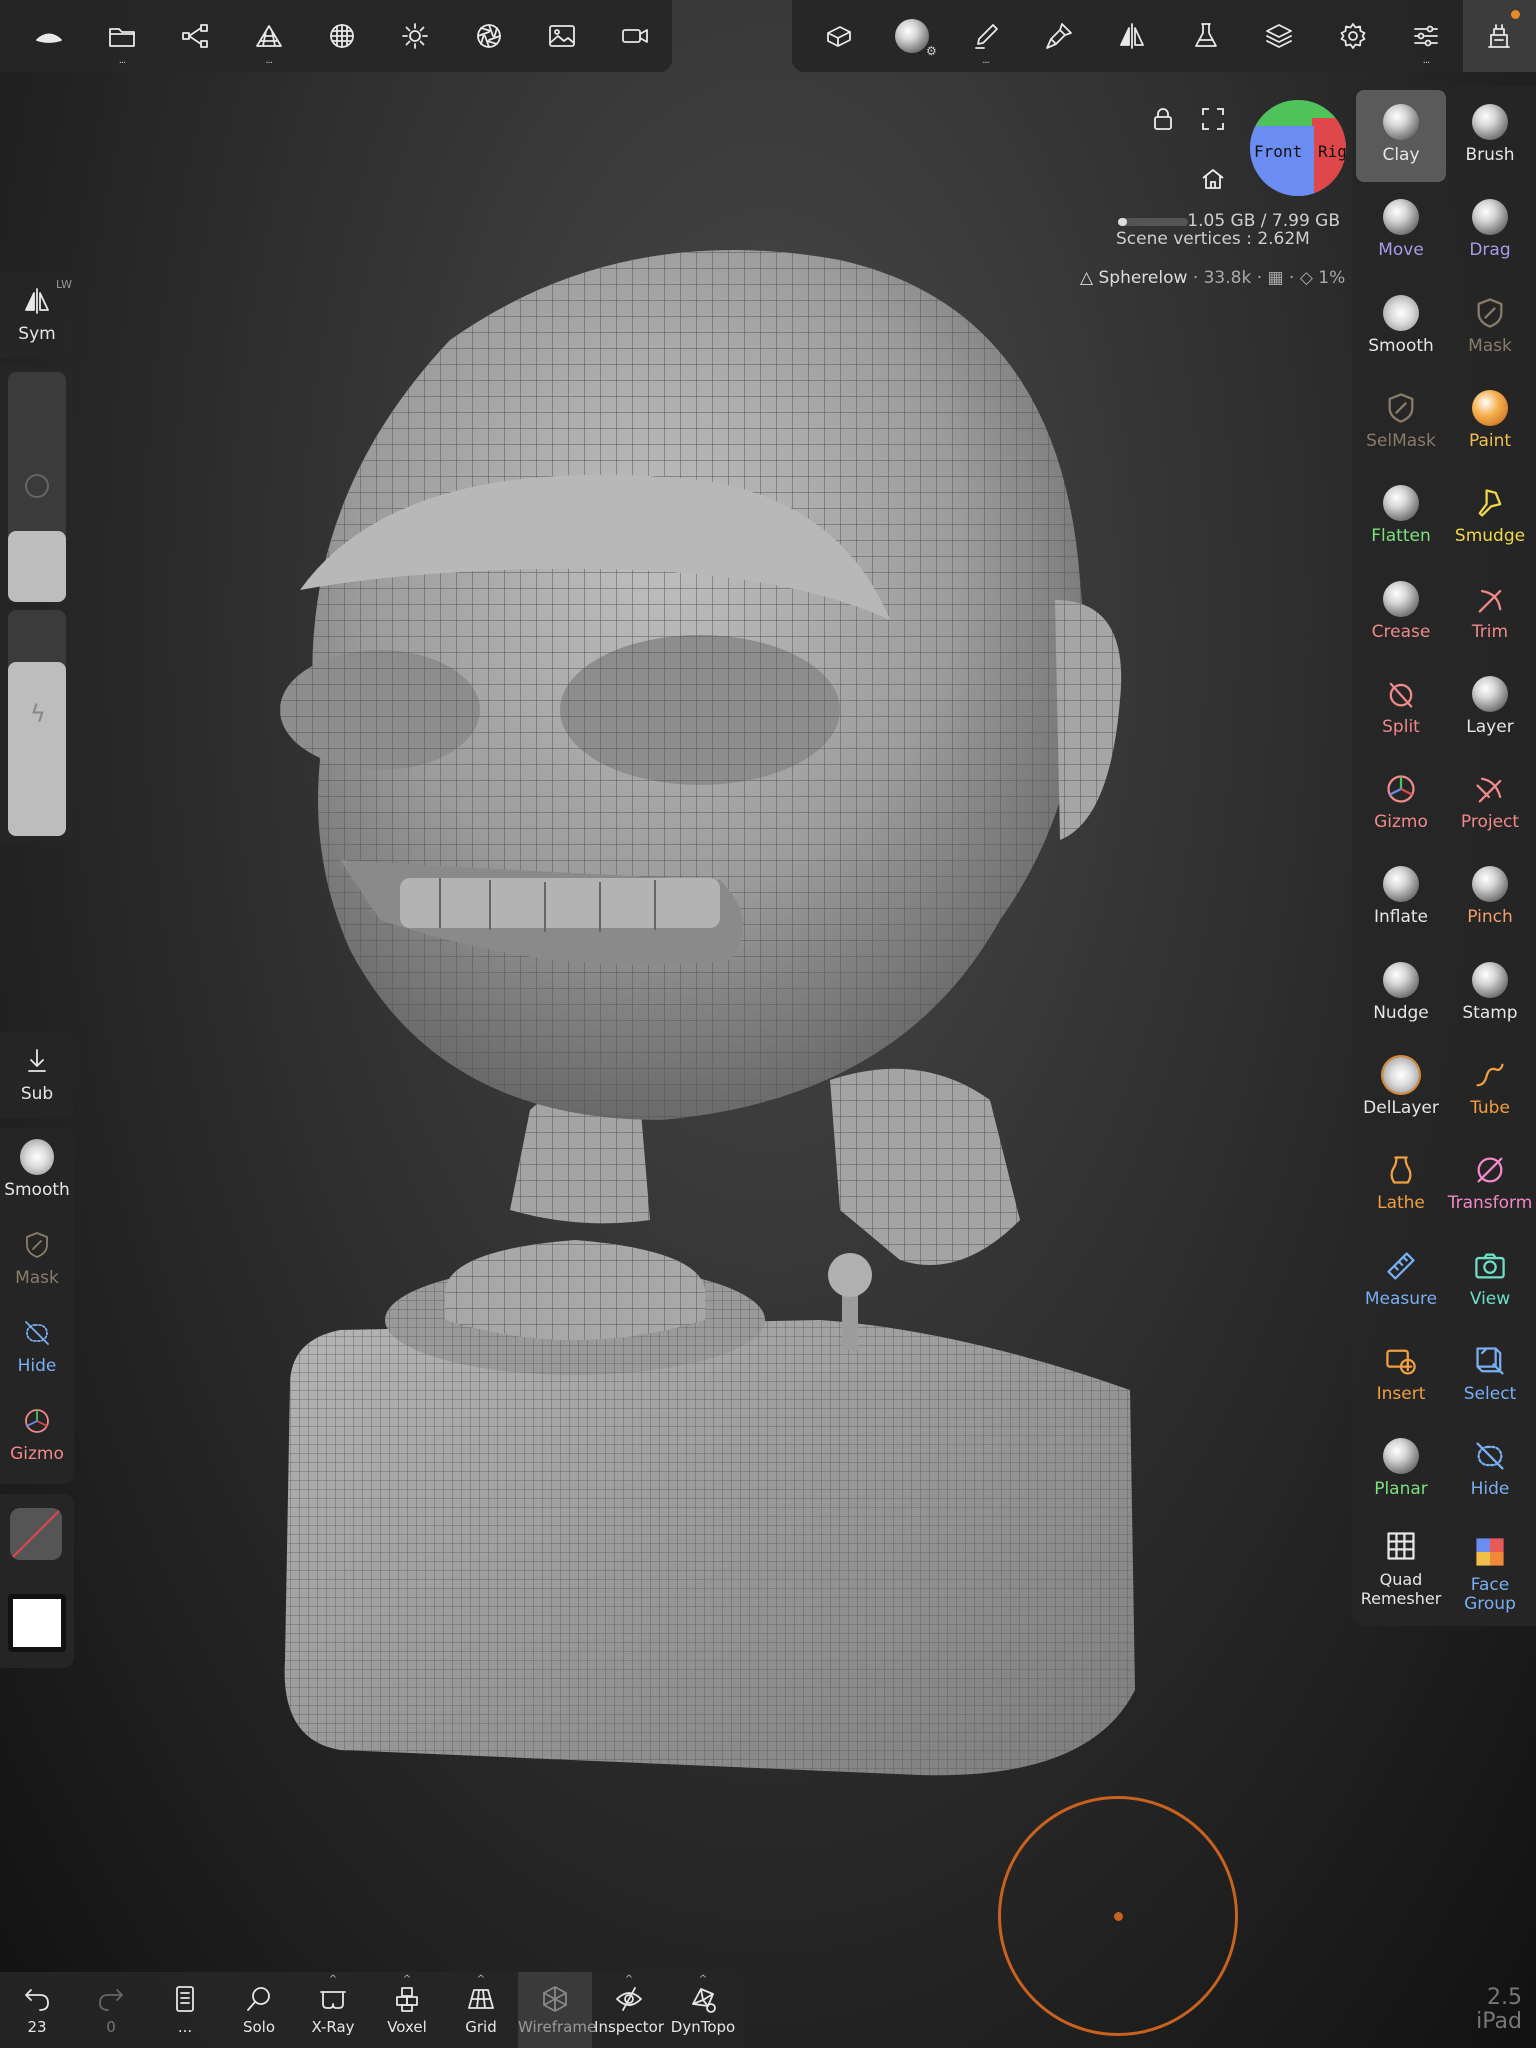 The height and width of the screenshot is (2048, 1536). I want to click on home-view-button, so click(1213, 179).